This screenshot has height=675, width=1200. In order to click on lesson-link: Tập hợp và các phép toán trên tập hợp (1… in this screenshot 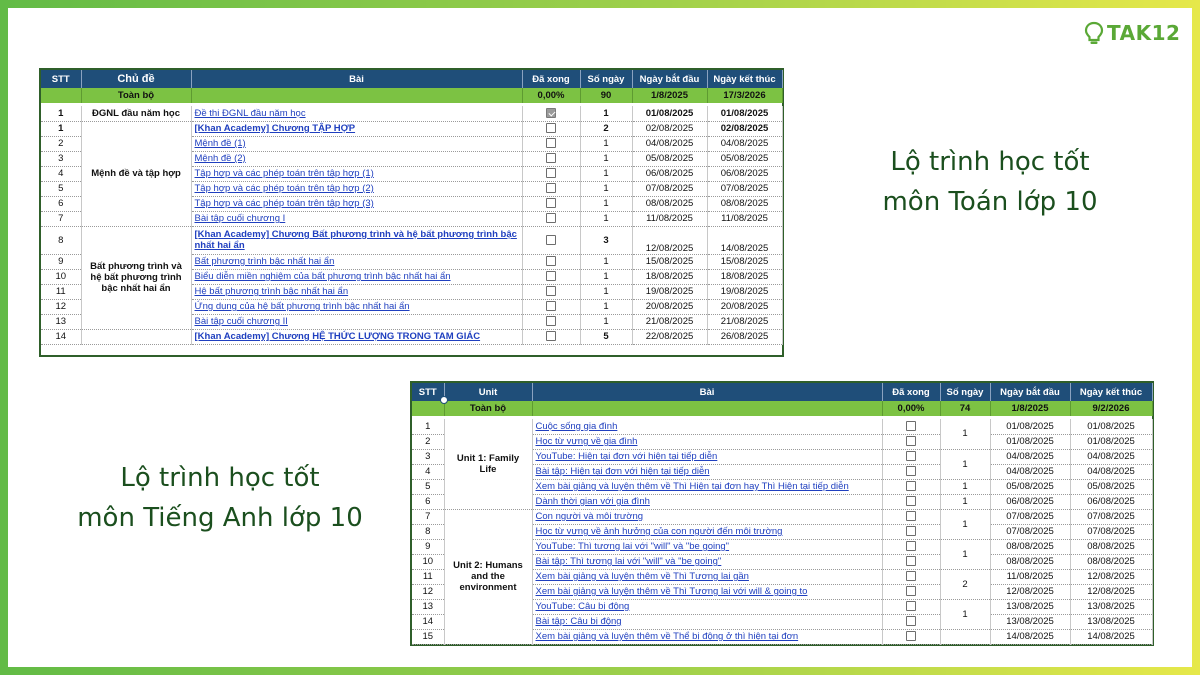, I will do `click(284, 173)`.